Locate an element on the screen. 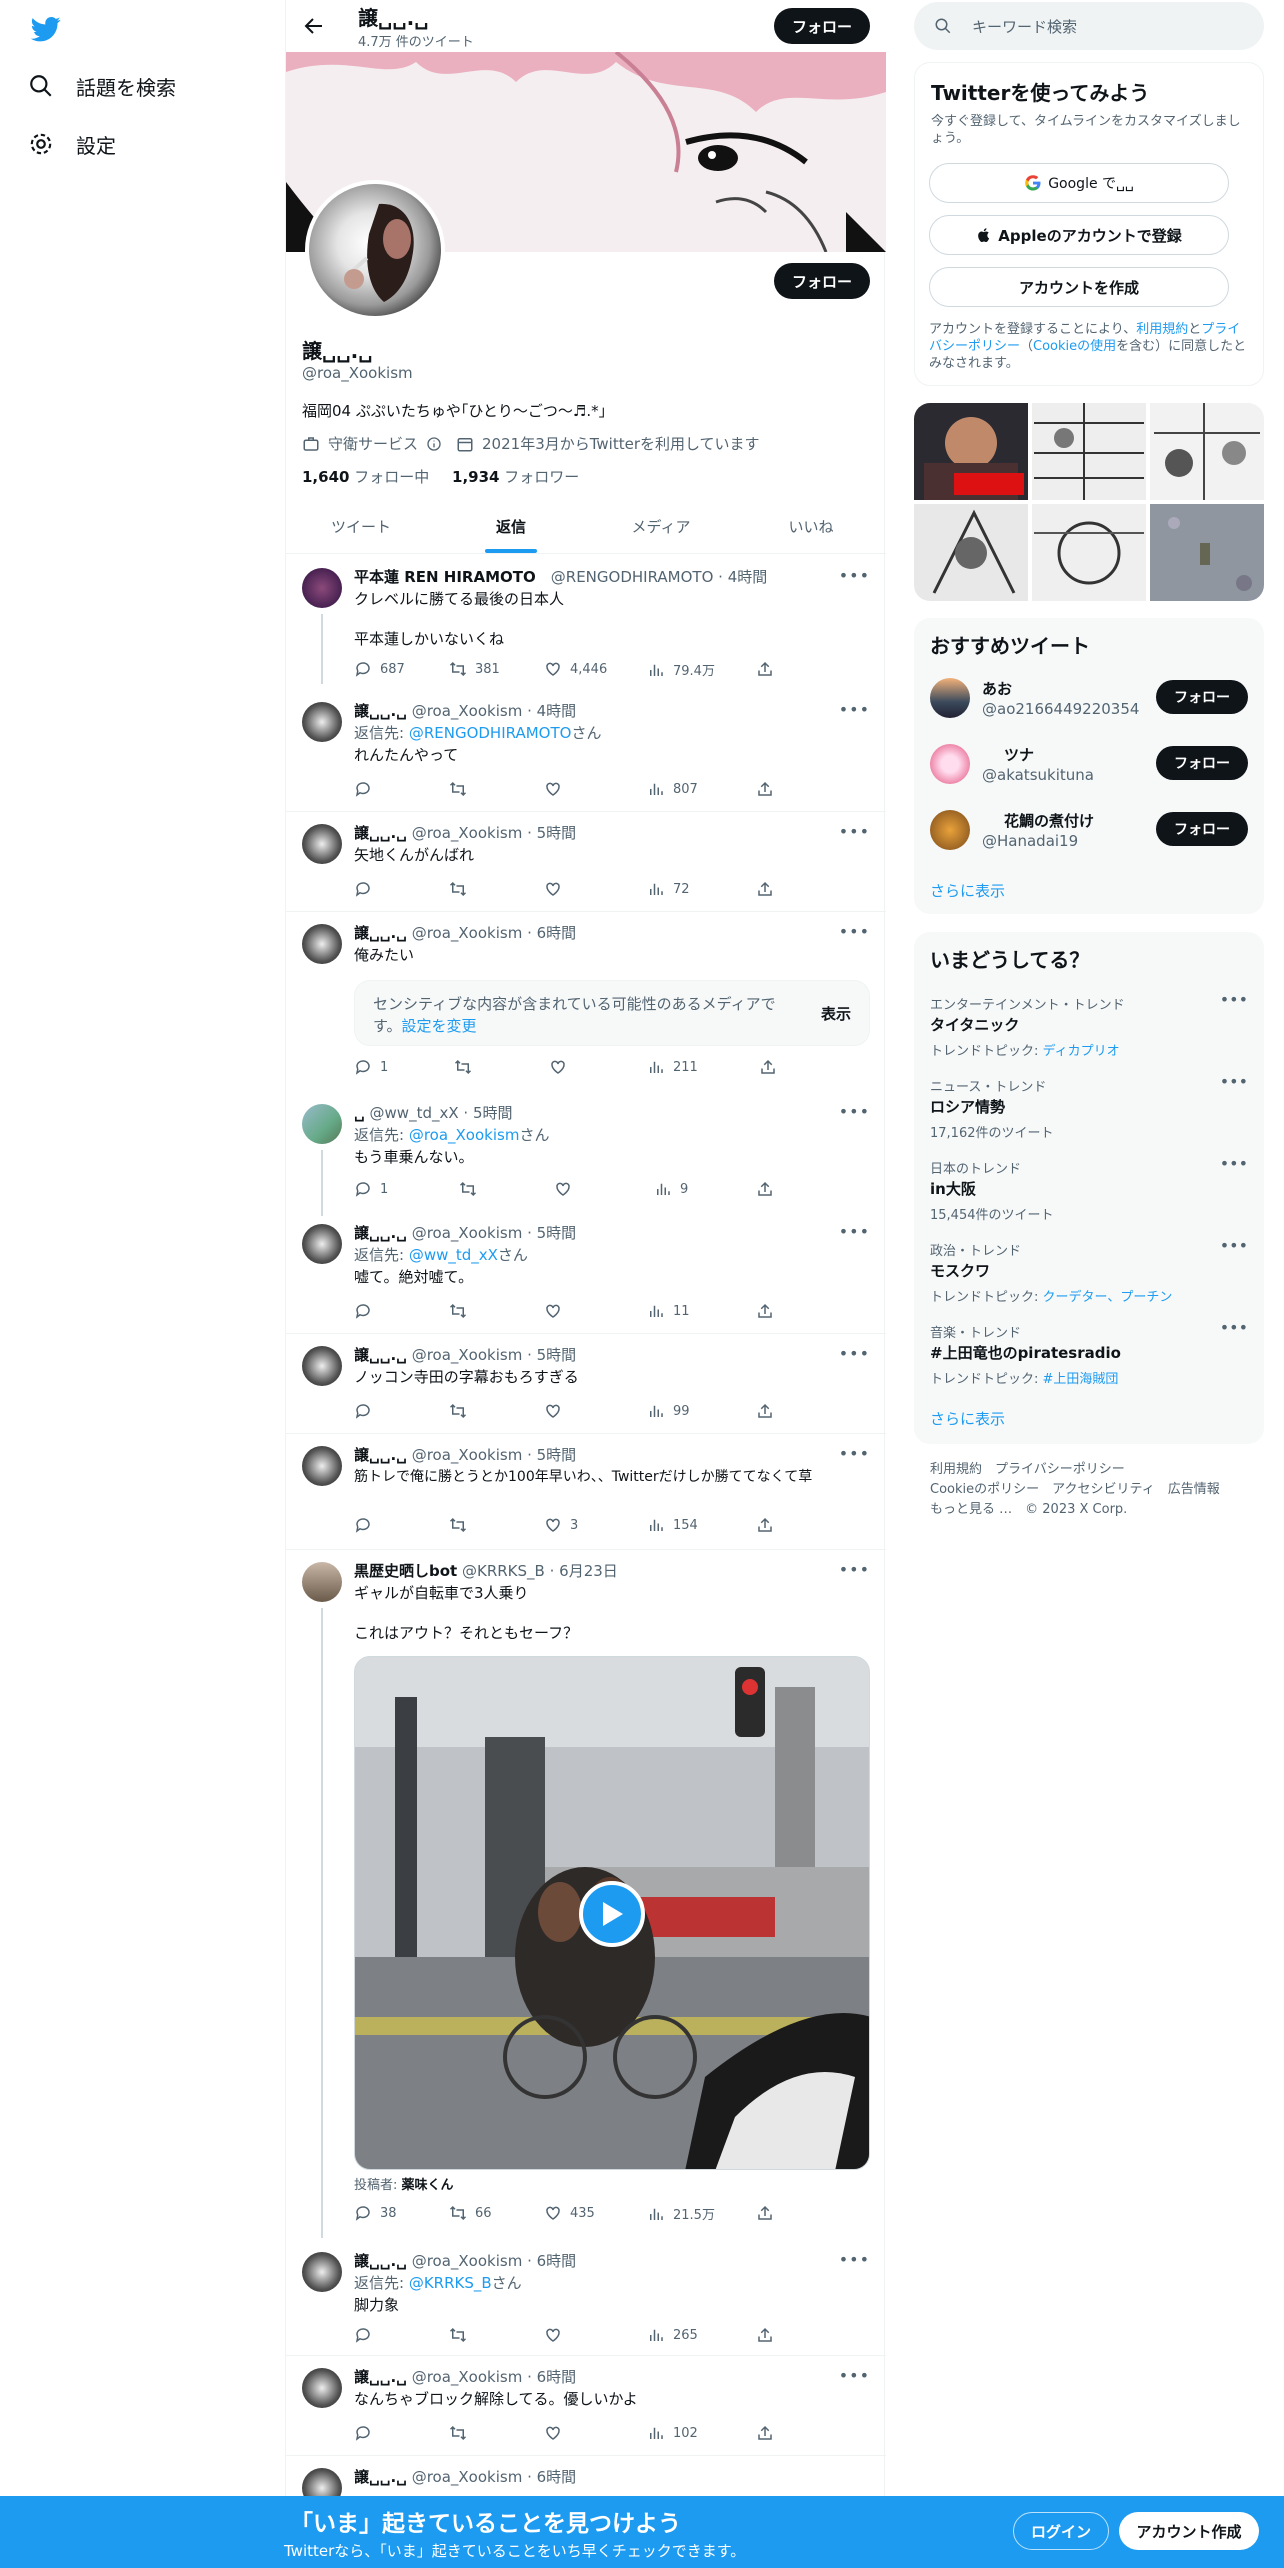 The image size is (1284, 2568). twitter-logo-icon is located at coordinates (46, 29).